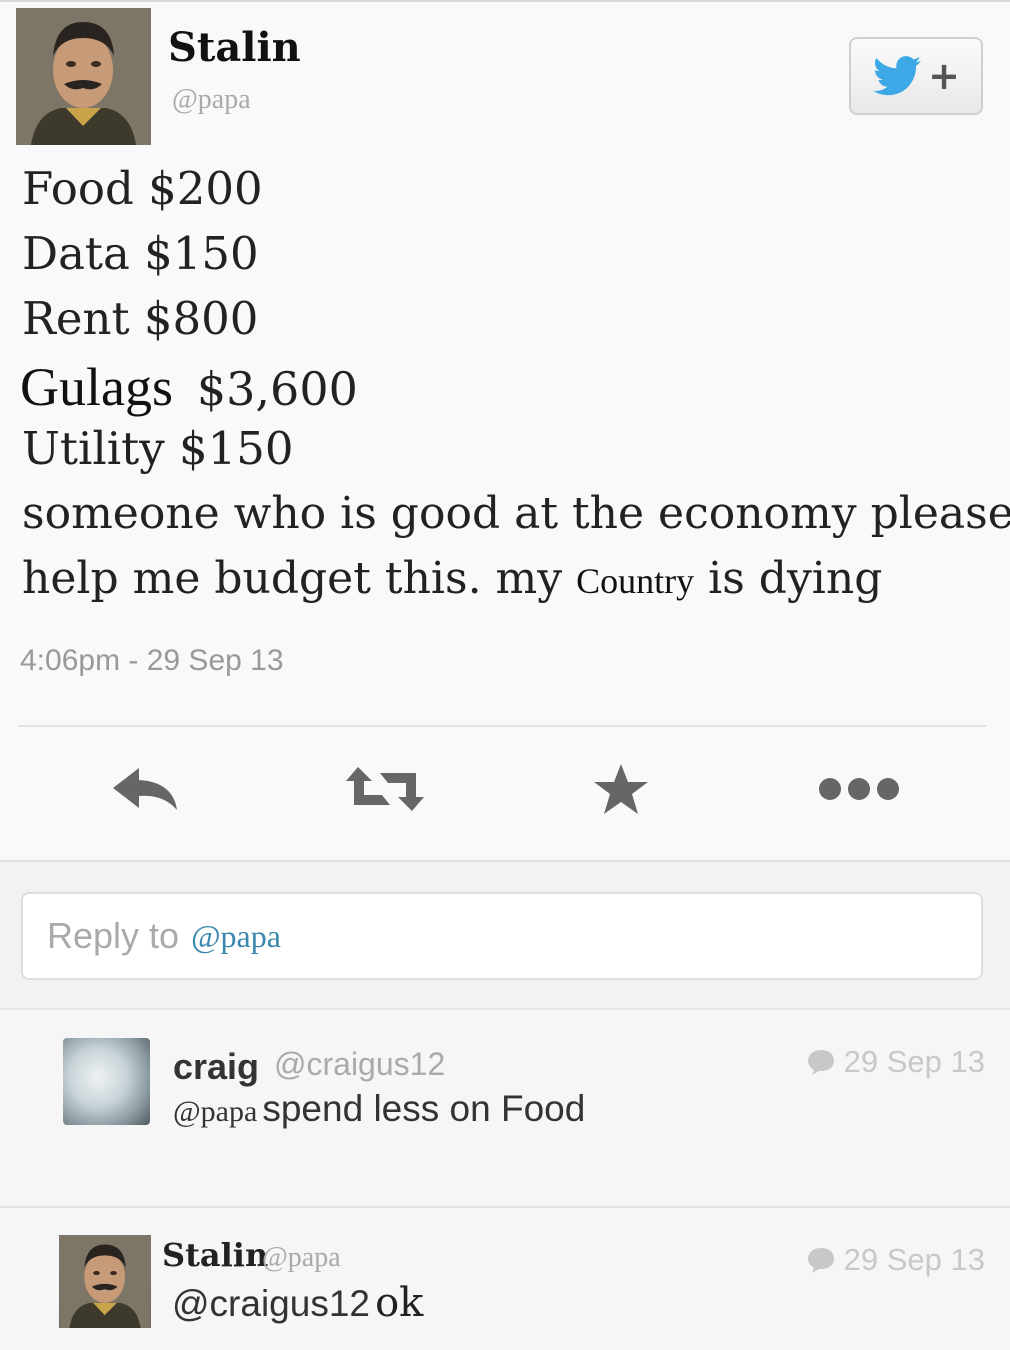 The width and height of the screenshot is (1010, 1350). Describe the element at coordinates (635, 581) in the screenshot. I see `message-country: Country` at that location.